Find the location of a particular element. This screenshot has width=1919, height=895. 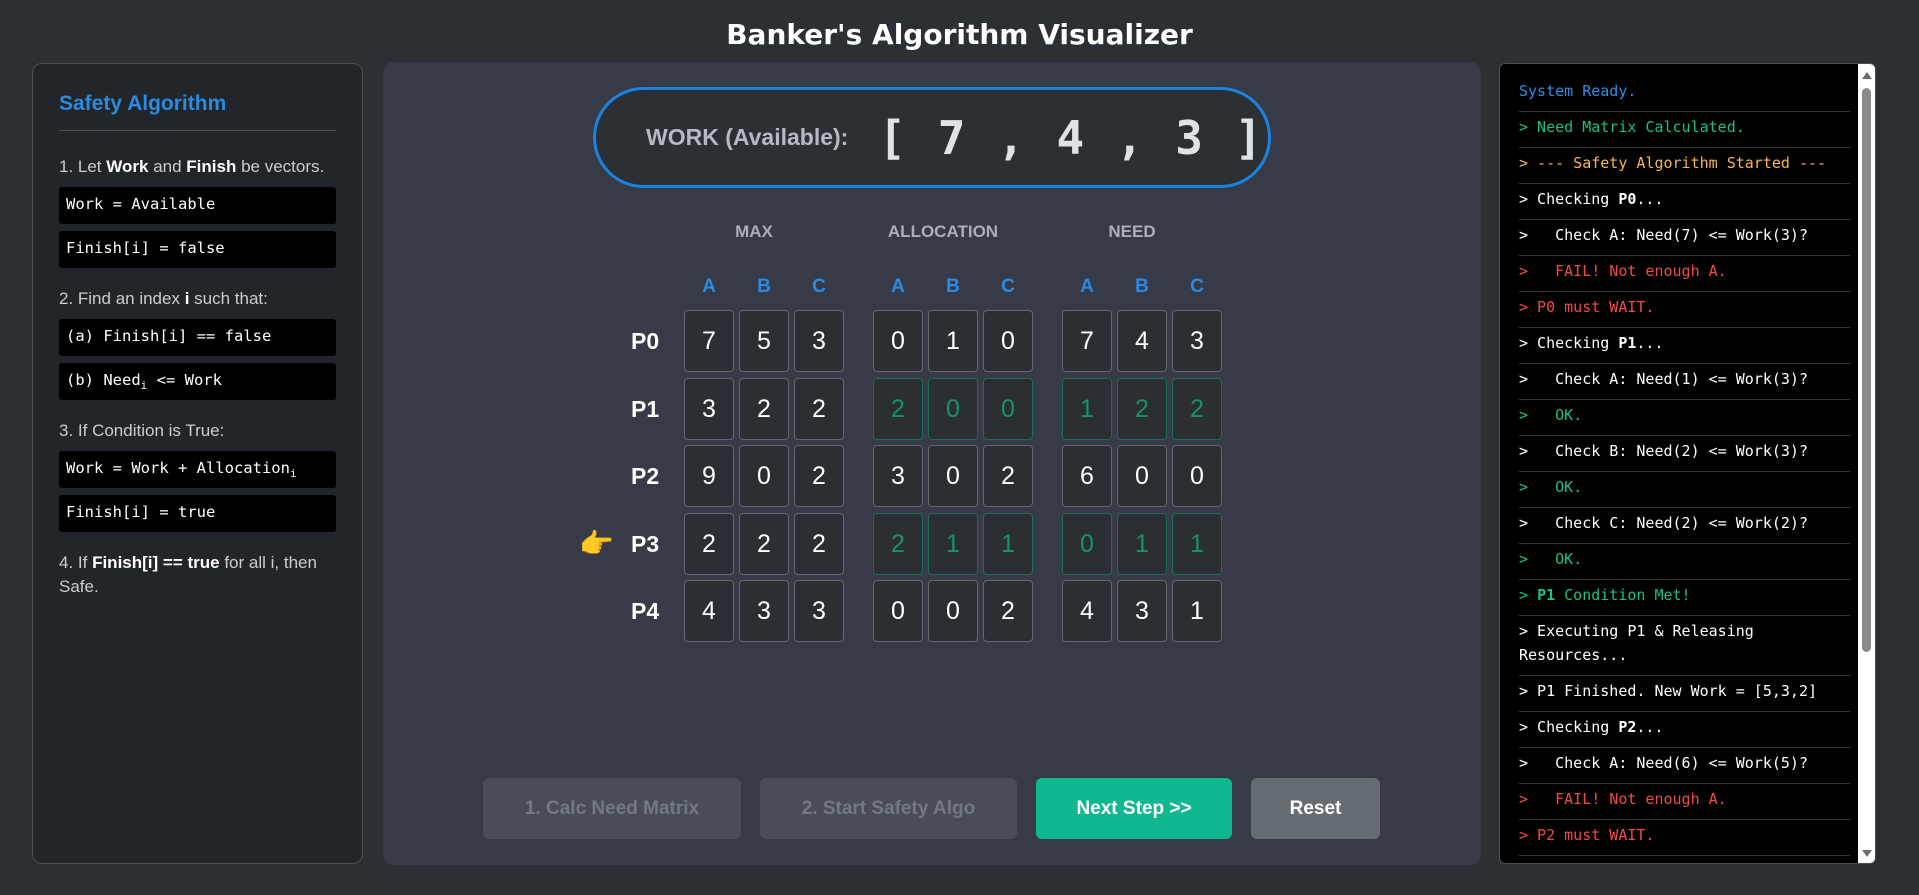

step-3: 3. If Condition is True: is located at coordinates (142, 430).